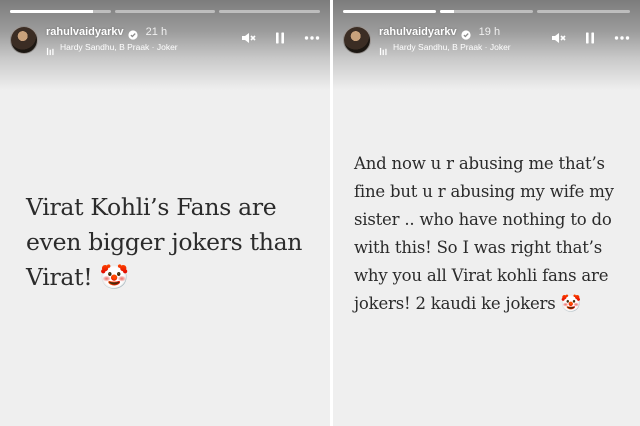 This screenshot has width=640, height=426. I want to click on post-time: 21 h, so click(156, 32).